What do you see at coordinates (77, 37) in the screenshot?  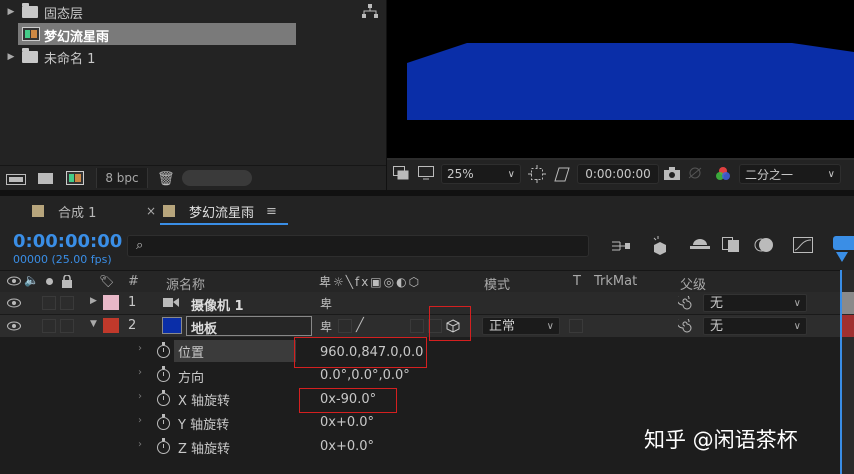 I see `project-item-label: 梦幻流星雨` at bounding box center [77, 37].